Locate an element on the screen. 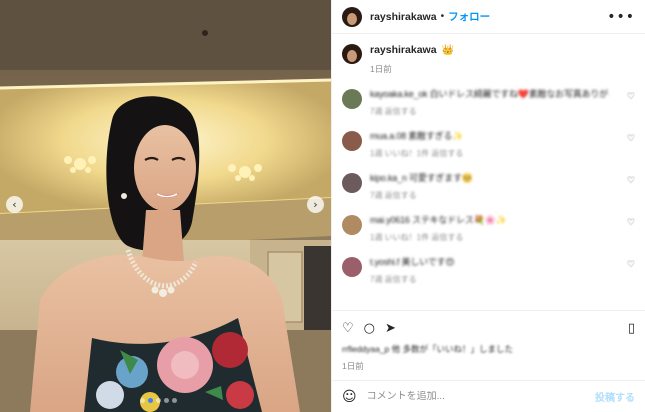  more-horizontal-icon: ••• is located at coordinates (621, 17).